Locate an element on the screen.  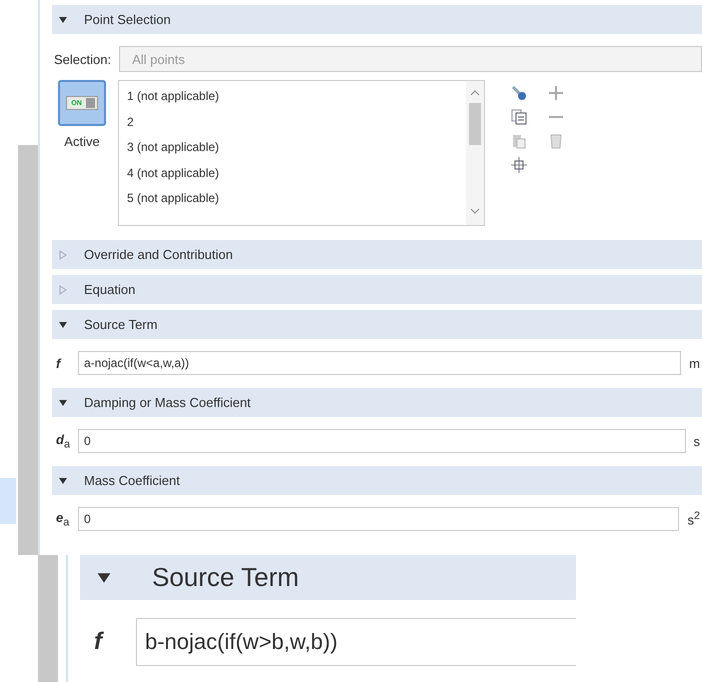
selection-highlight is located at coordinates (8, 501).